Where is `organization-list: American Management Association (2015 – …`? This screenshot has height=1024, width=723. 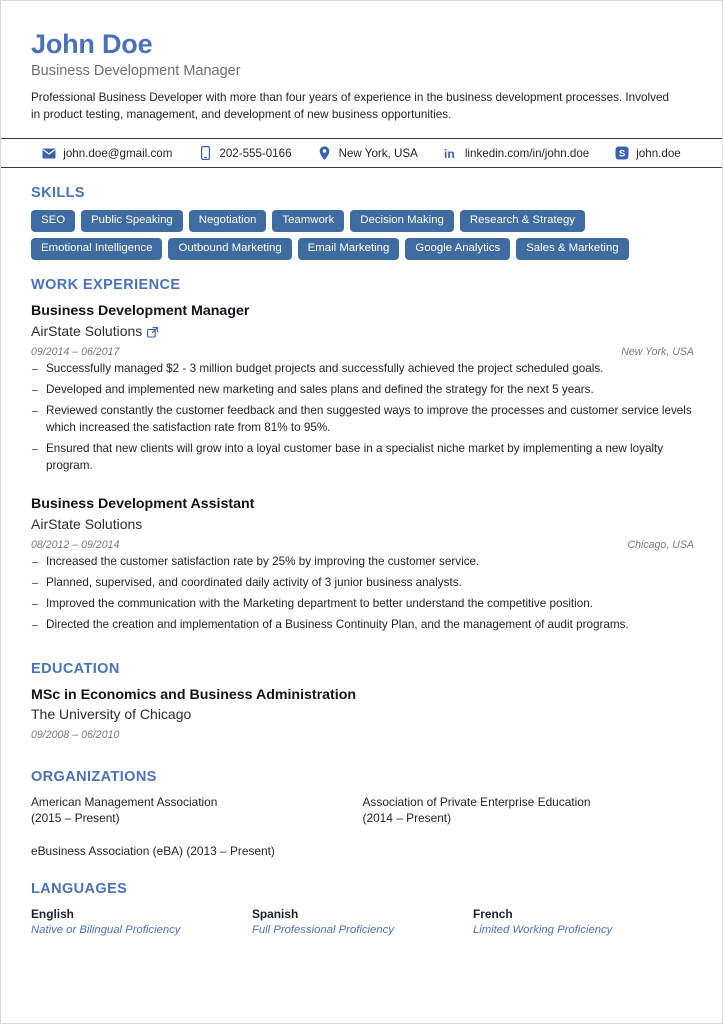
organization-list: American Management Association (2015 – … is located at coordinates (362, 834).